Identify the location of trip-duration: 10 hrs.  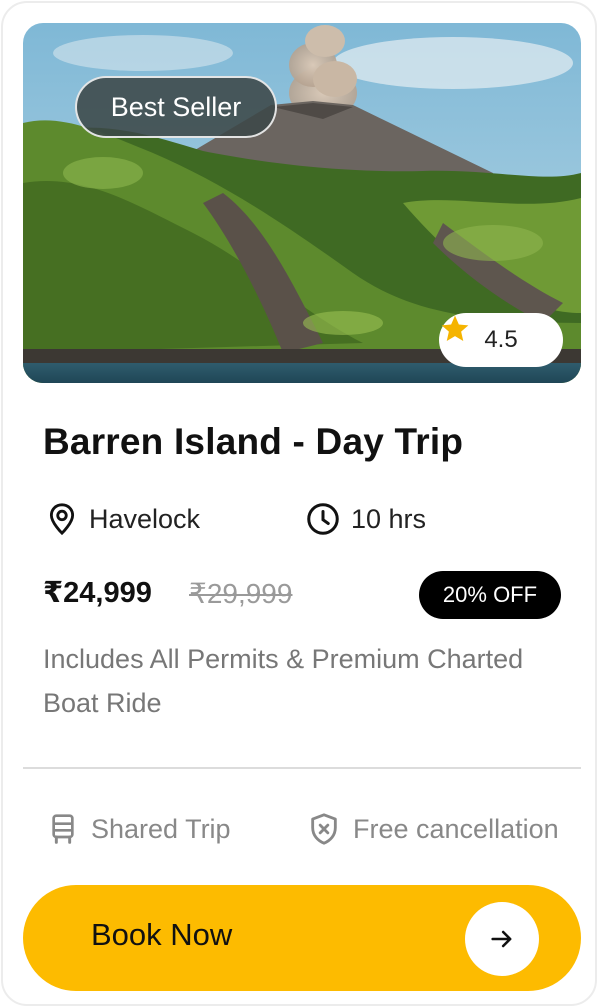
(365, 519).